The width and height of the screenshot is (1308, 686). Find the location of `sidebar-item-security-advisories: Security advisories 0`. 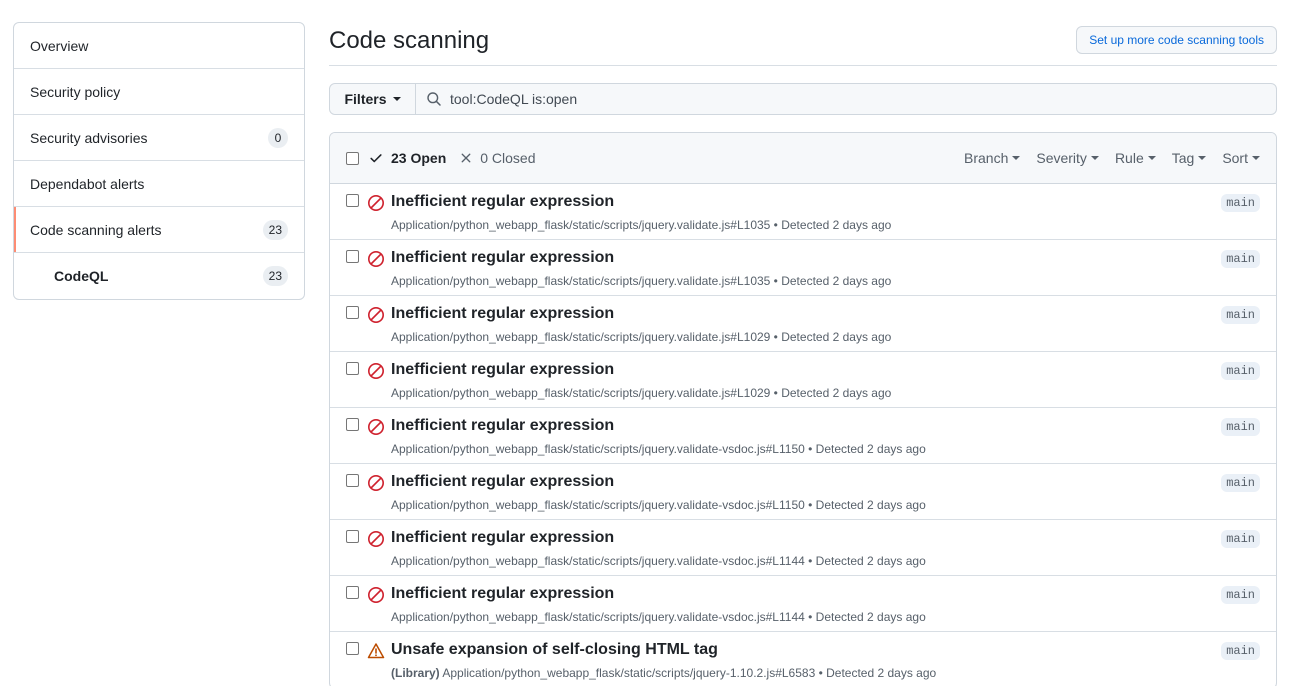

sidebar-item-security-advisories: Security advisories 0 is located at coordinates (159, 138).